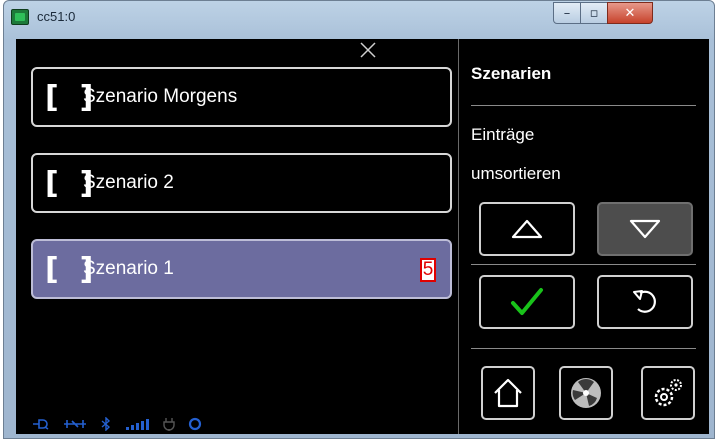 This screenshot has height=439, width=719. I want to click on link-icon, so click(75, 424).